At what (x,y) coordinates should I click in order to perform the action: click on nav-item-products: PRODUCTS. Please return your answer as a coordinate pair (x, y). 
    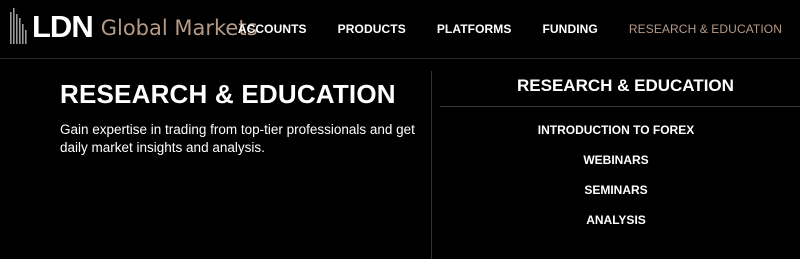
    Looking at the image, I should click on (372, 29).